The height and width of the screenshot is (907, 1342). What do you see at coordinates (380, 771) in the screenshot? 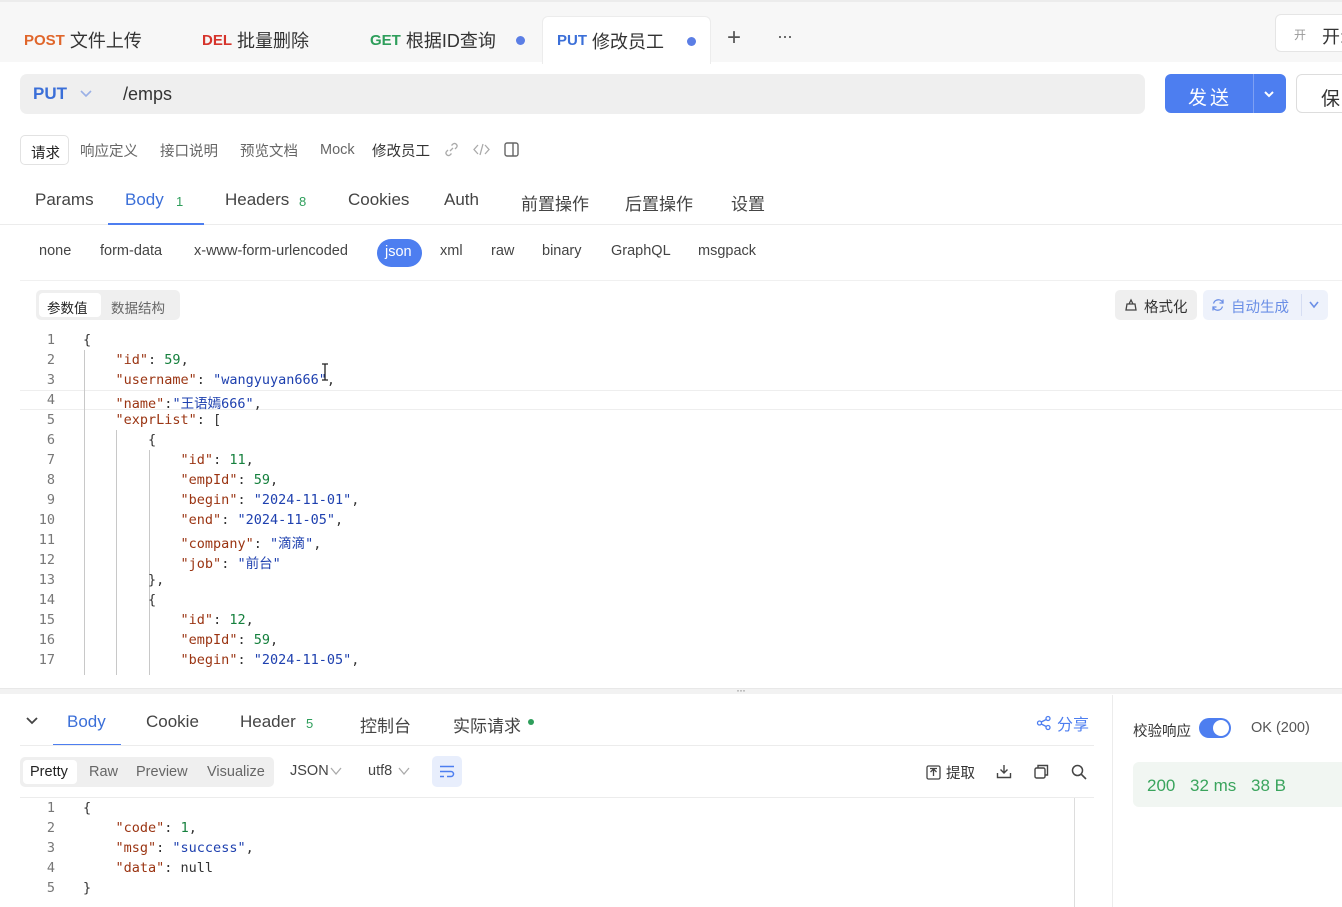
I see `encoding-select: utf8` at bounding box center [380, 771].